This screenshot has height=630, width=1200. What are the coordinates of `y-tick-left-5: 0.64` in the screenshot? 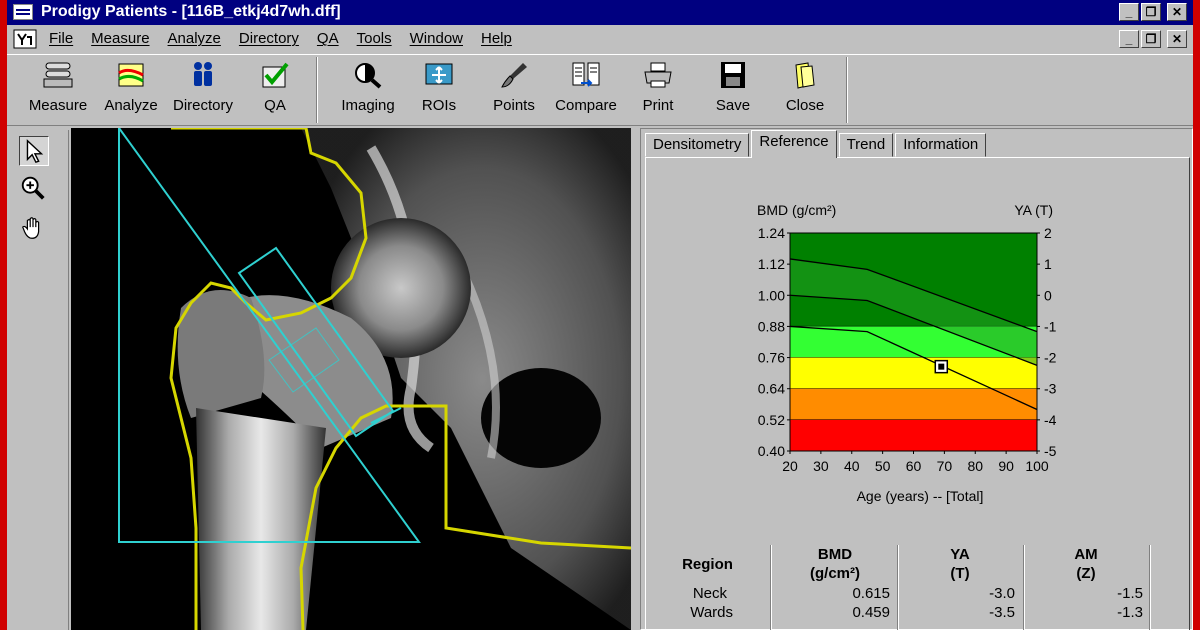 It's located at (771, 389).